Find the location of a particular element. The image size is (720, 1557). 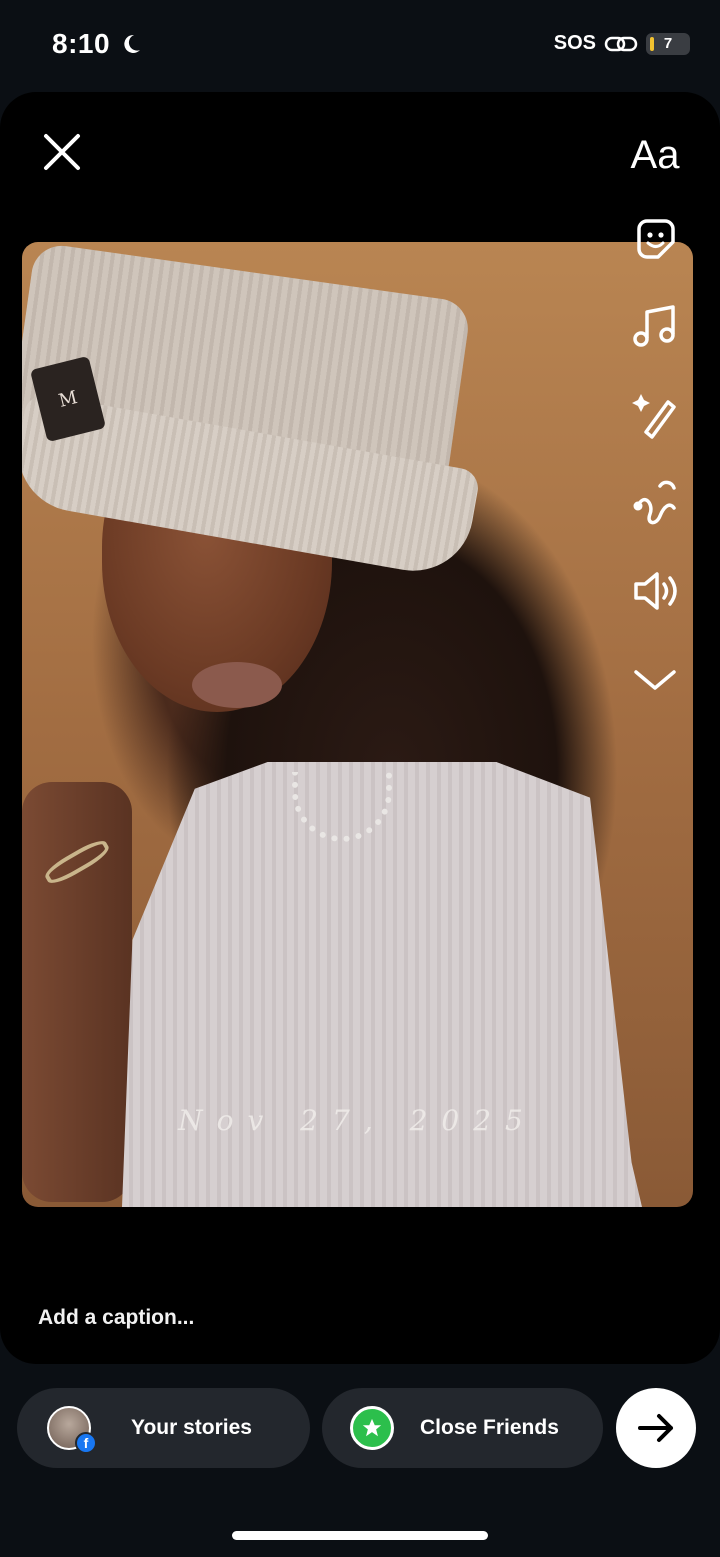

home-indicator is located at coordinates (360, 1535).